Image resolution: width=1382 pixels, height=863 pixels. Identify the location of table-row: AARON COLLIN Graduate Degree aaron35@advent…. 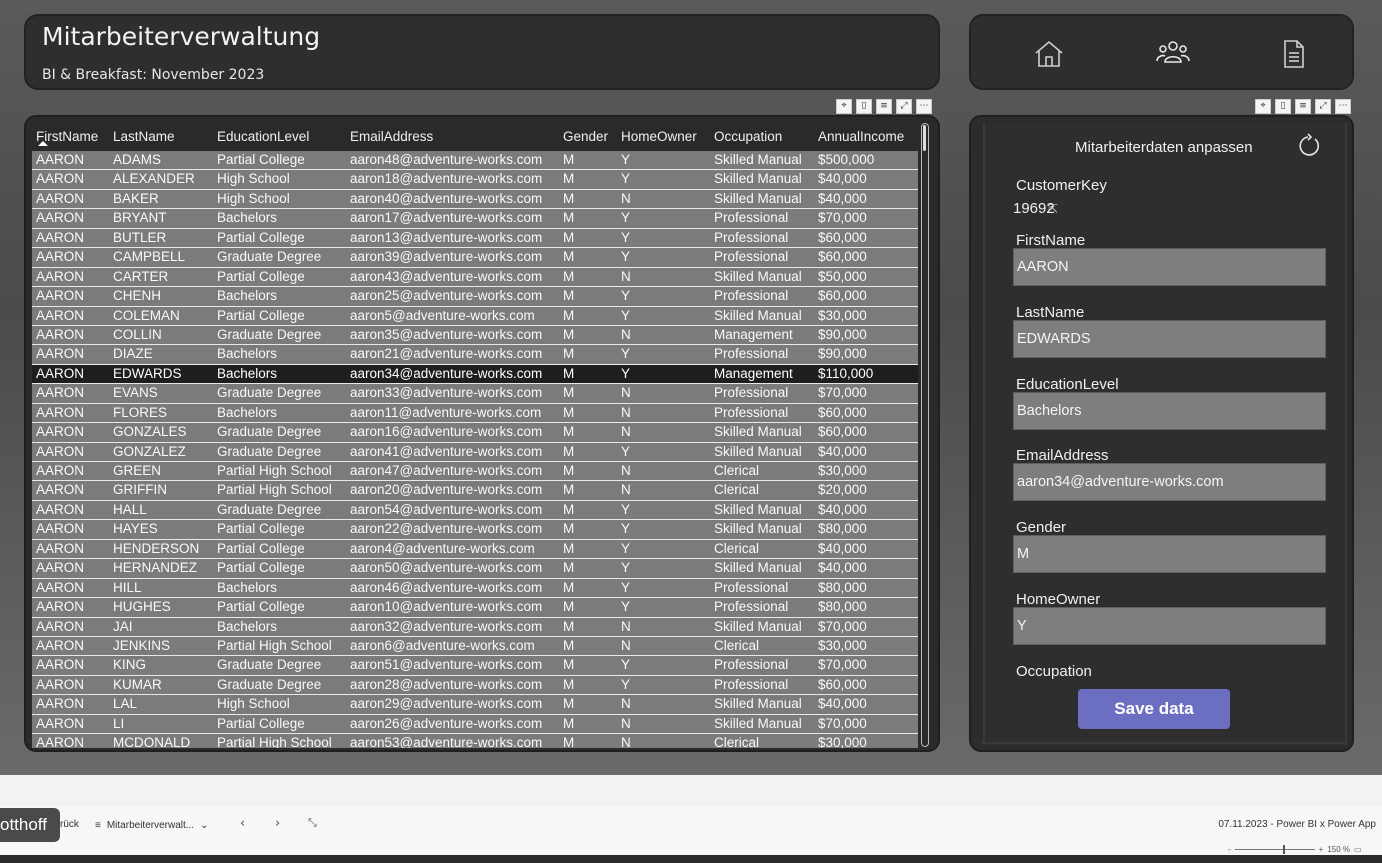
(475, 335).